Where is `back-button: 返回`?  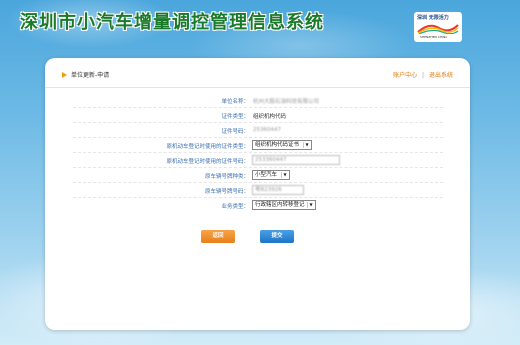
back-button: 返回 is located at coordinates (218, 236).